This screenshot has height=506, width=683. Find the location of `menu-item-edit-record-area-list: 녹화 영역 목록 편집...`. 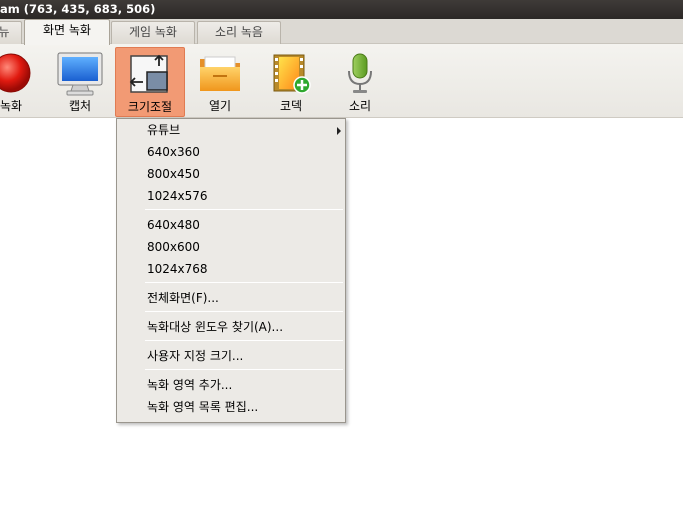

menu-item-edit-record-area-list: 녹화 영역 목록 편집... is located at coordinates (231, 407).